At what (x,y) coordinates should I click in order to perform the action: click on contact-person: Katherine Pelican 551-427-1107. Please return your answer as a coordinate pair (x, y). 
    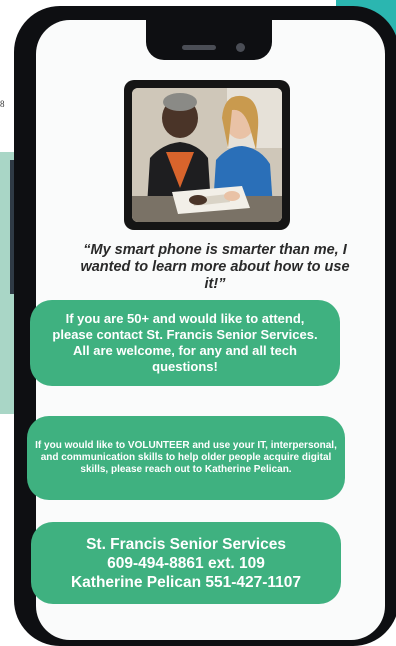
    Looking at the image, I should click on (186, 582).